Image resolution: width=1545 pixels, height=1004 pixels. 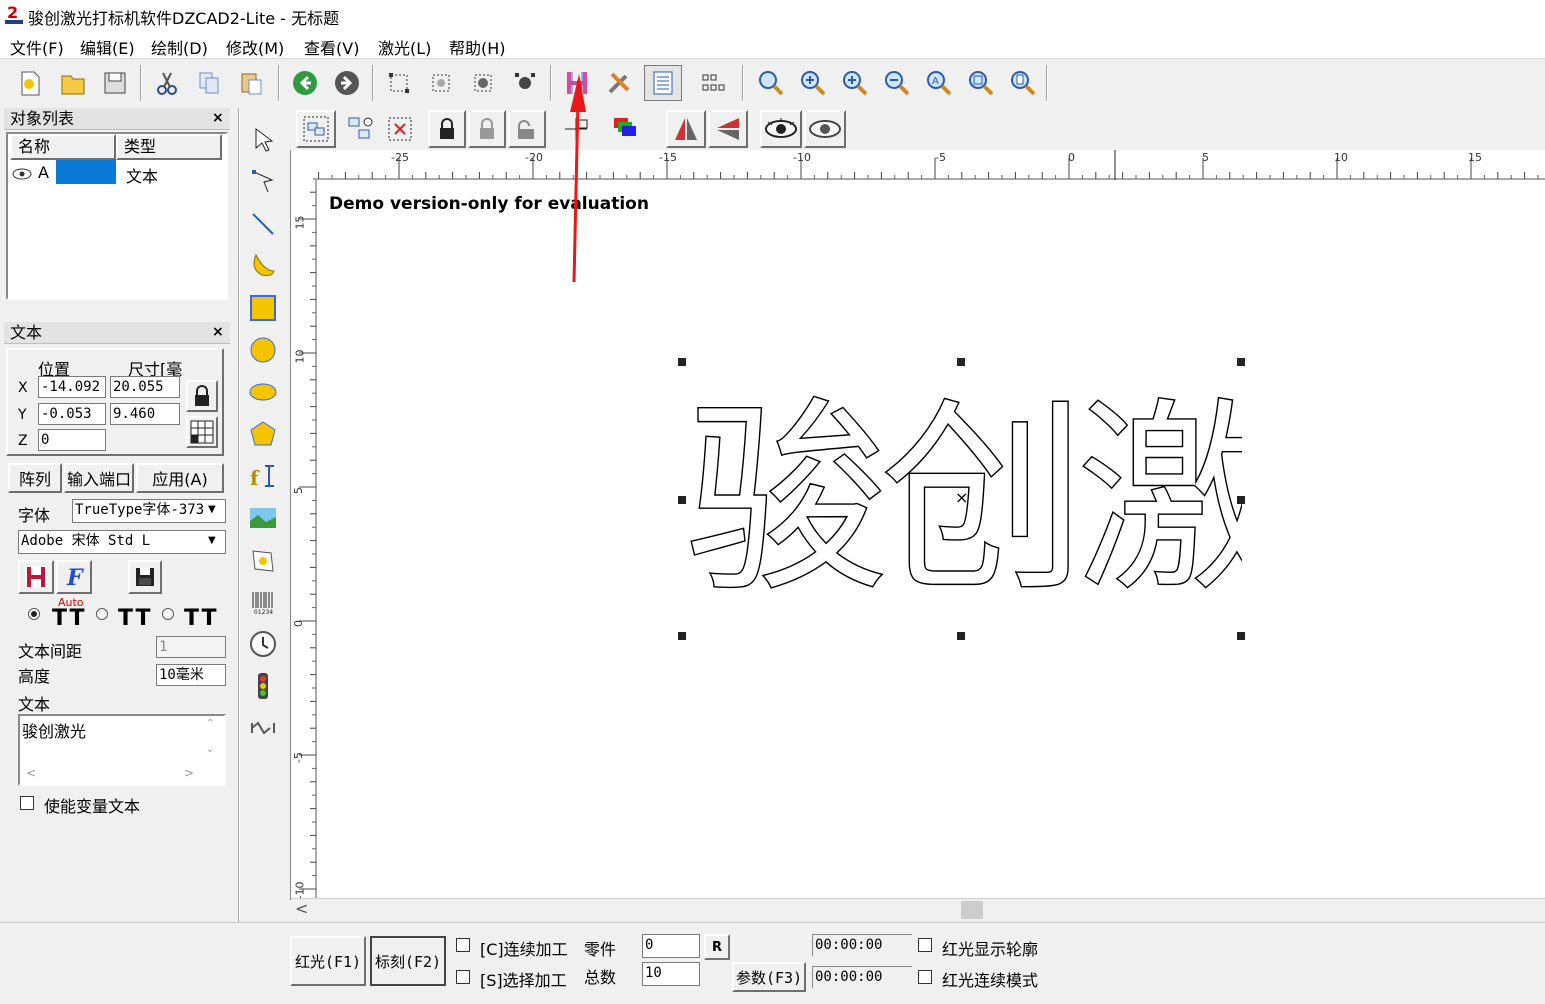 I want to click on menu-help: 帮助(H), so click(x=477, y=47).